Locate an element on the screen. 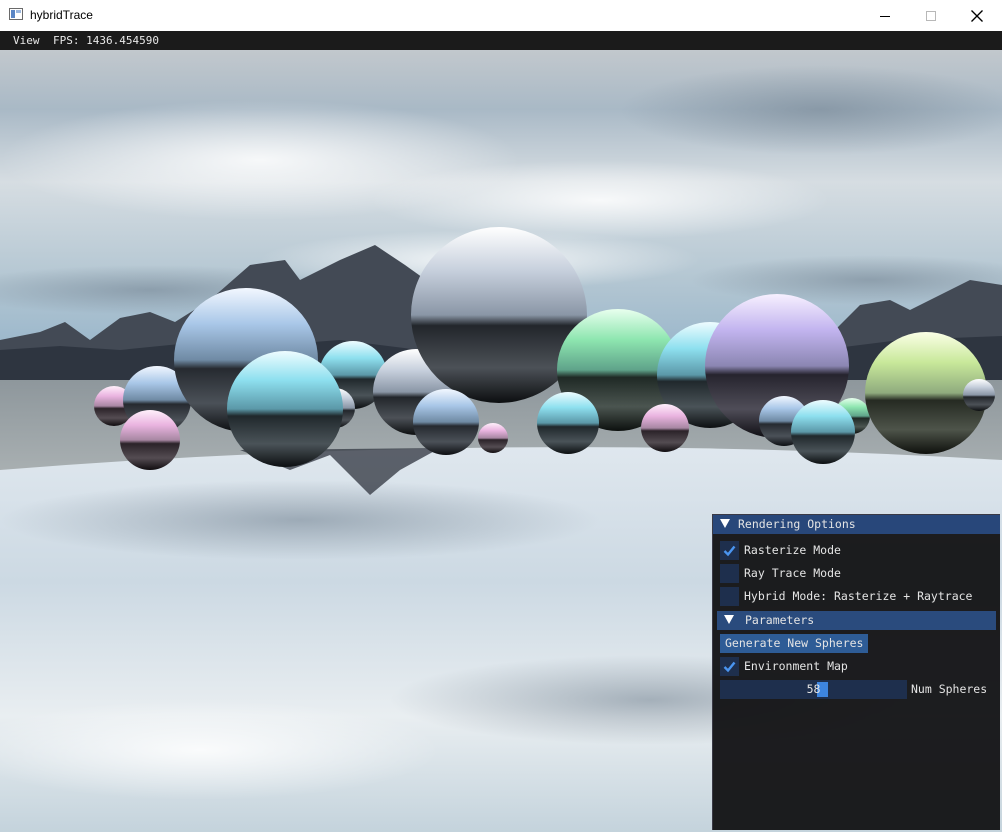 This screenshot has width=1002, height=832. rendering-options-header: Rendering Options is located at coordinates (856, 524).